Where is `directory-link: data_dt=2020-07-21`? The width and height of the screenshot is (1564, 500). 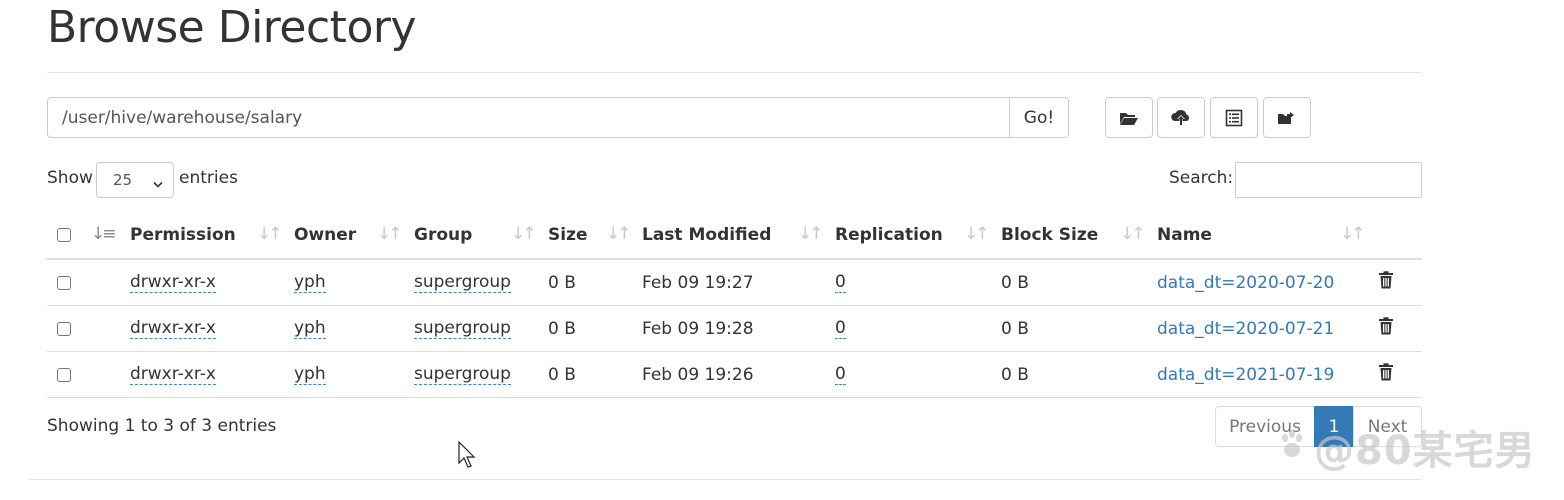 directory-link: data_dt=2020-07-21 is located at coordinates (1245, 329).